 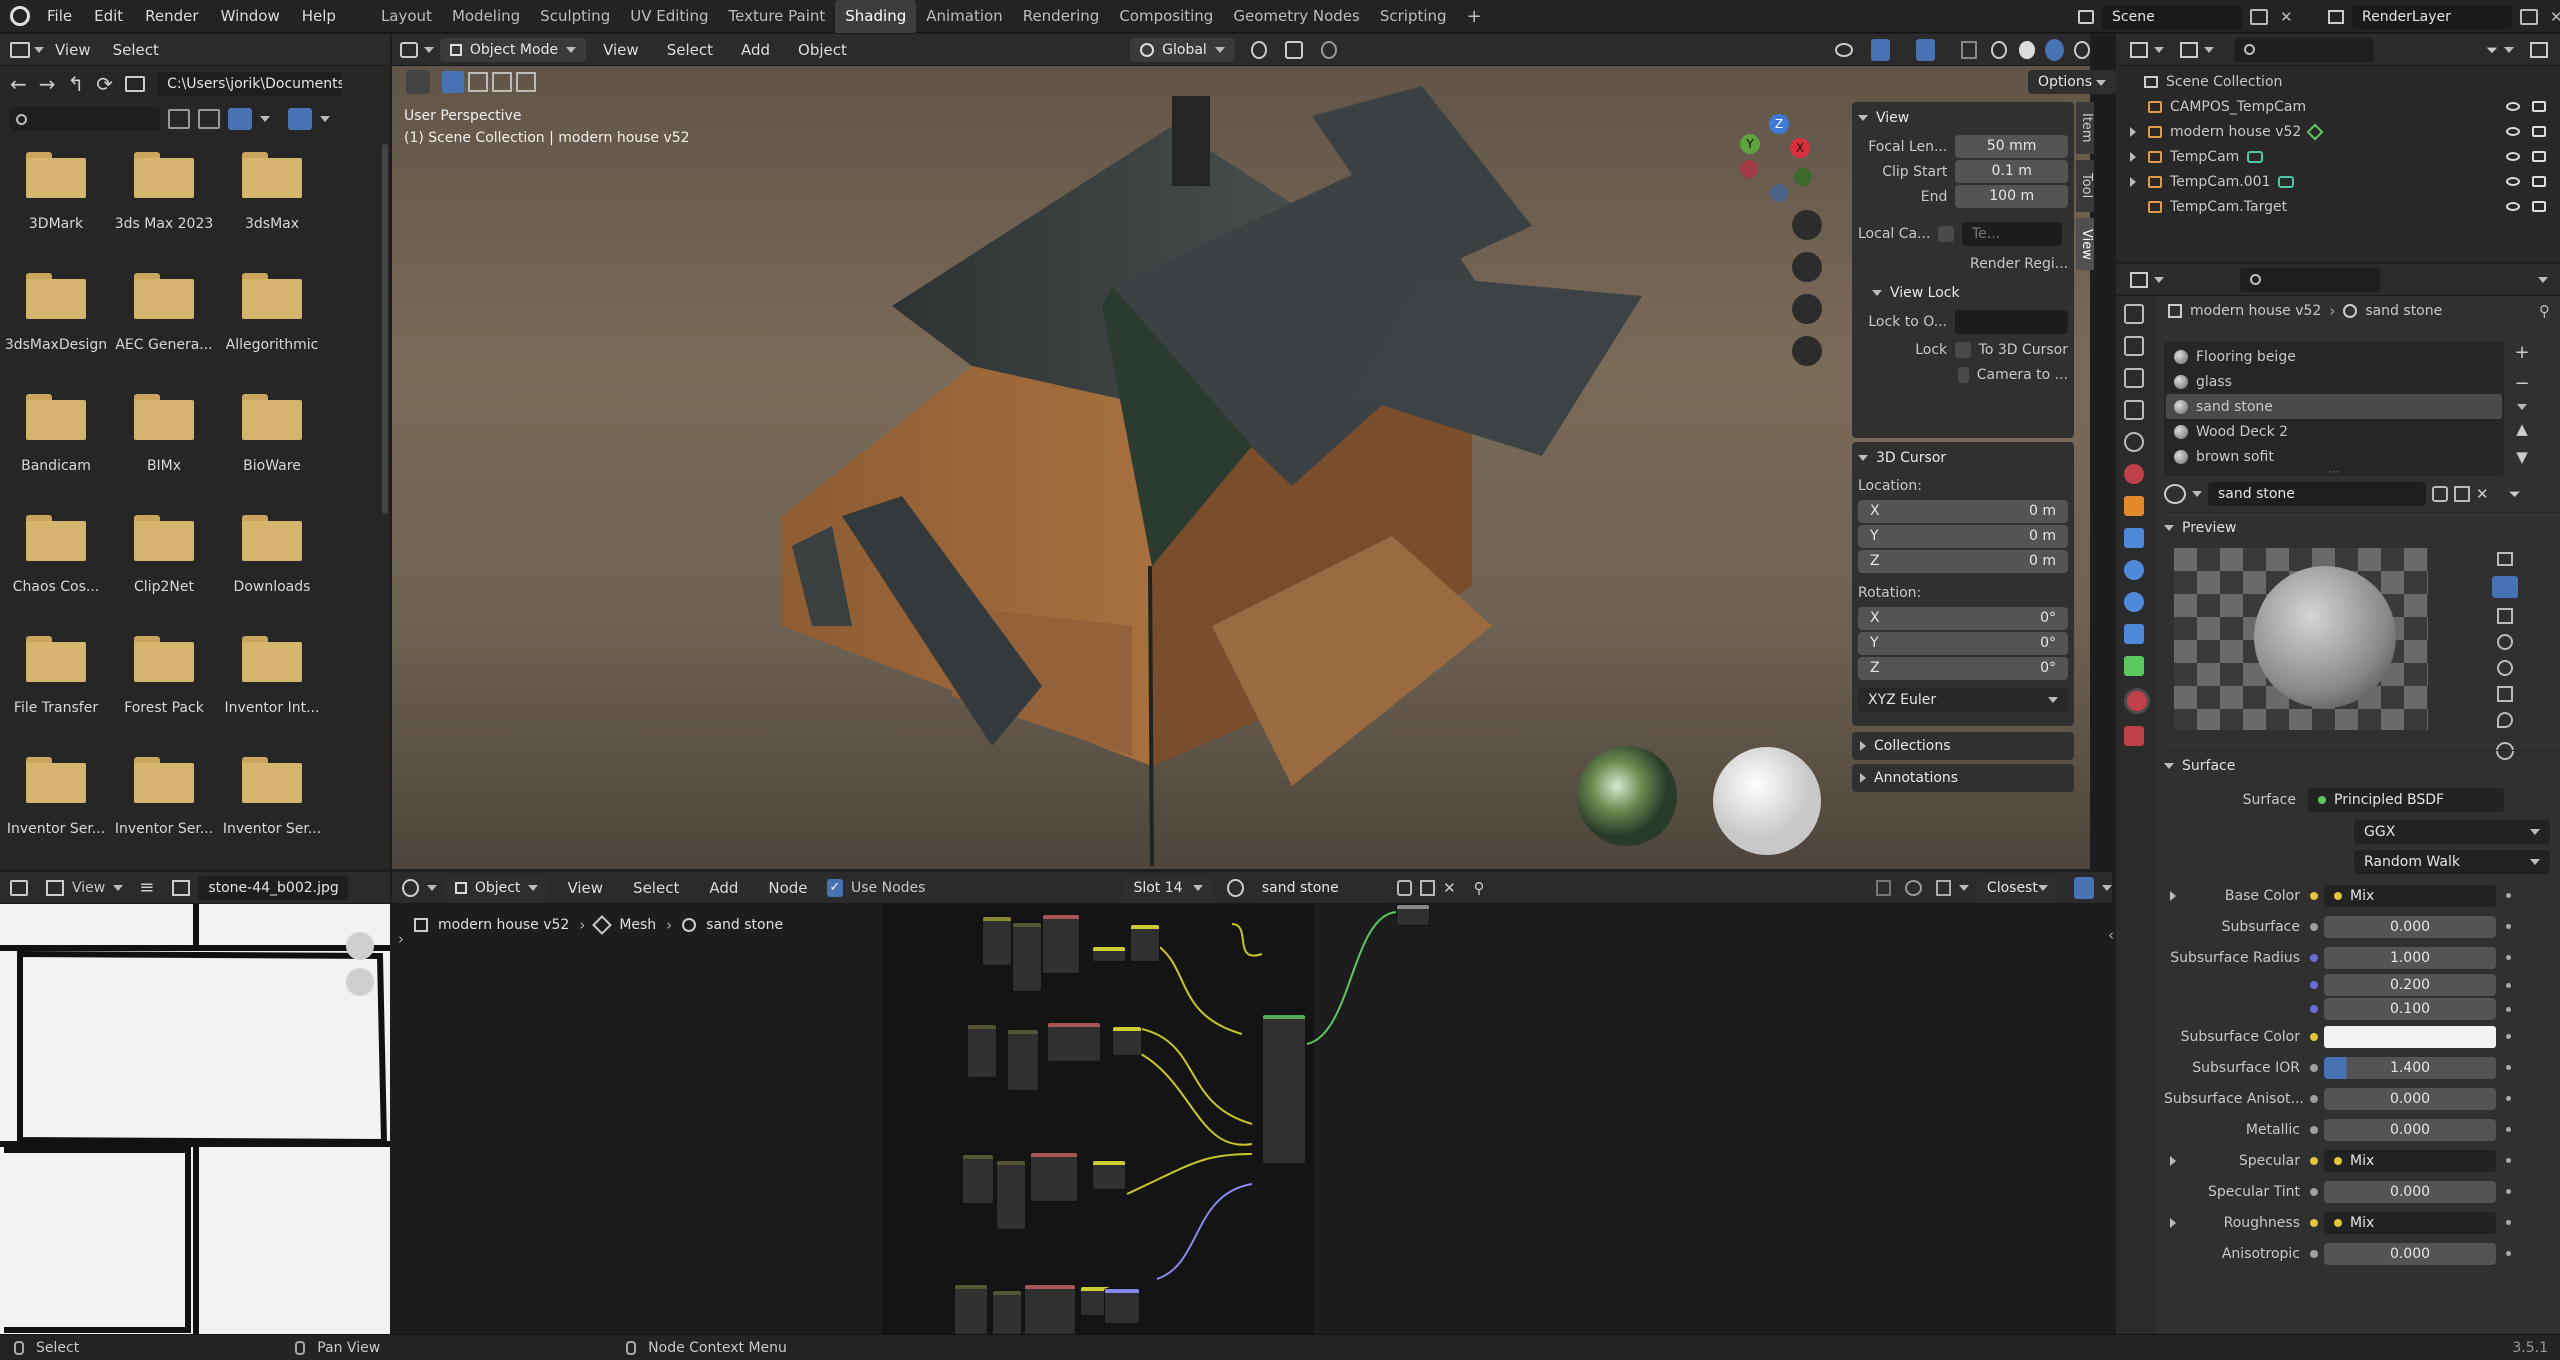 What do you see at coordinates (656, 888) in the screenshot?
I see `ne-menu-select: Select` at bounding box center [656, 888].